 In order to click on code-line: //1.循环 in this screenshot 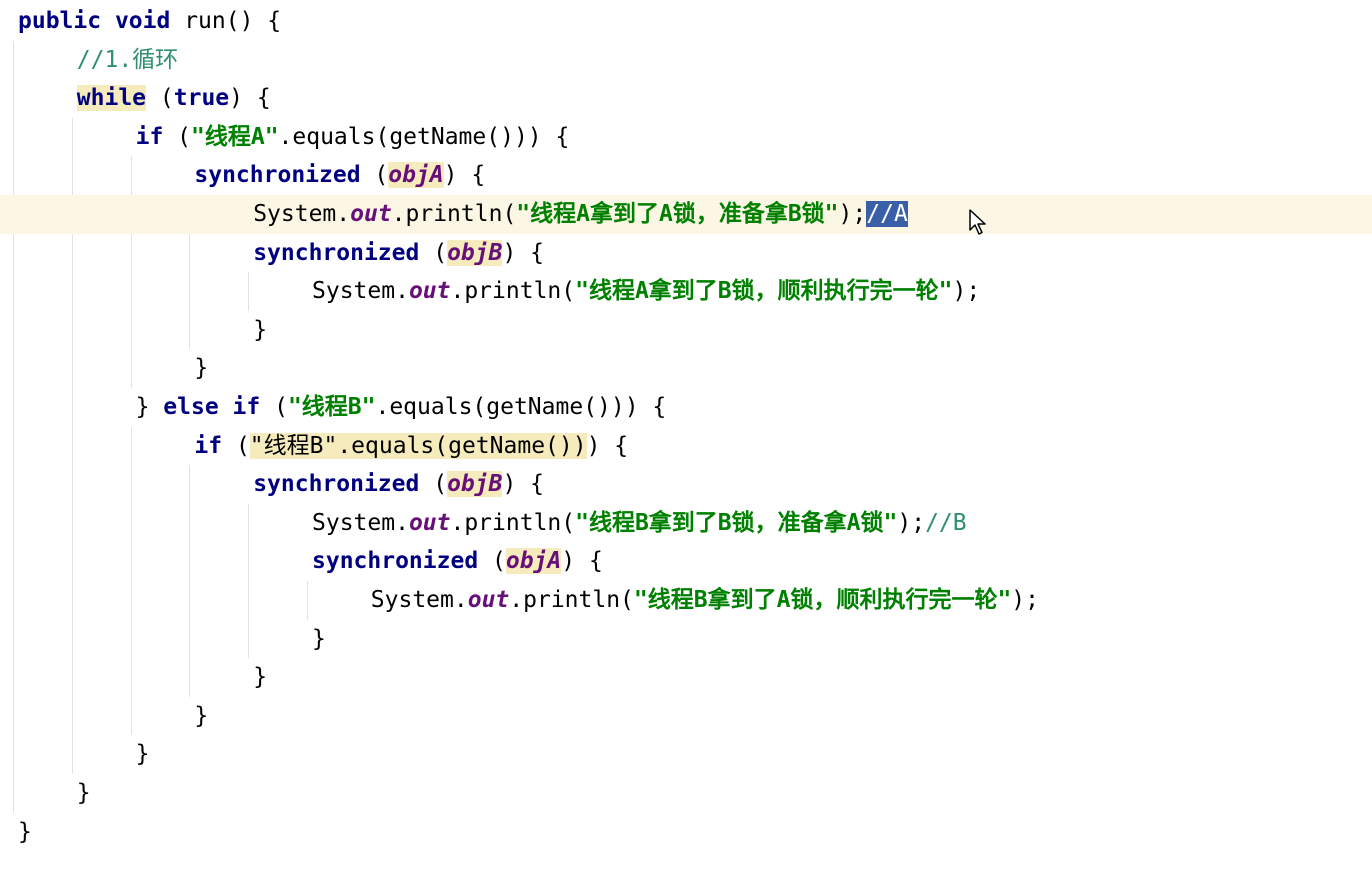, I will do `click(686, 60)`.